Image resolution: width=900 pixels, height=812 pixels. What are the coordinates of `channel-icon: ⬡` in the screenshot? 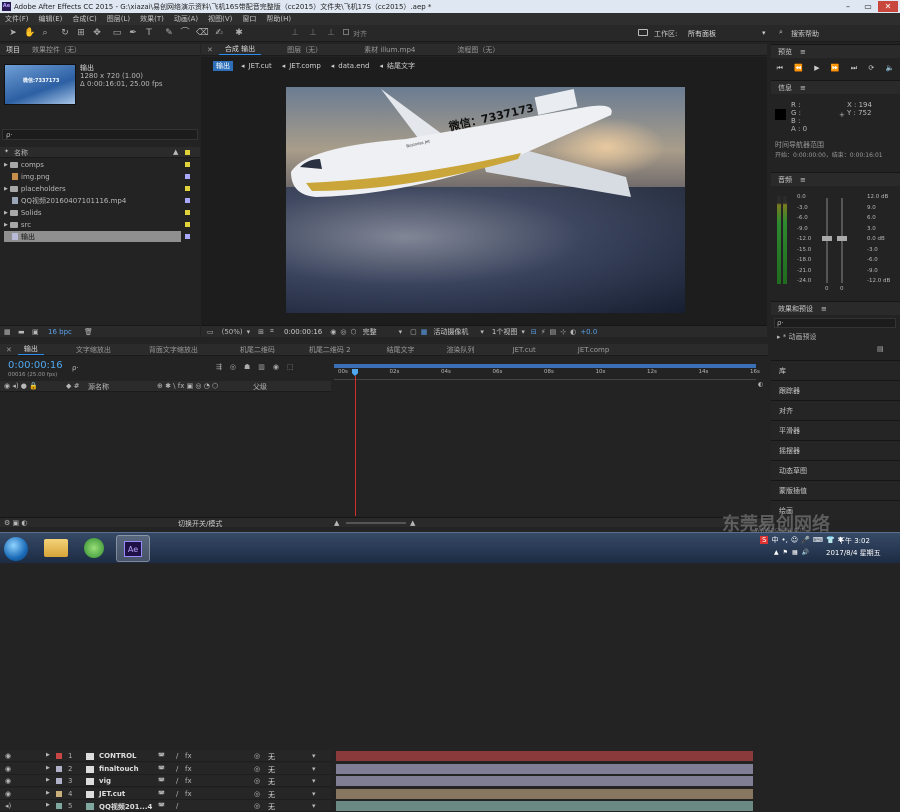 It's located at (353, 332).